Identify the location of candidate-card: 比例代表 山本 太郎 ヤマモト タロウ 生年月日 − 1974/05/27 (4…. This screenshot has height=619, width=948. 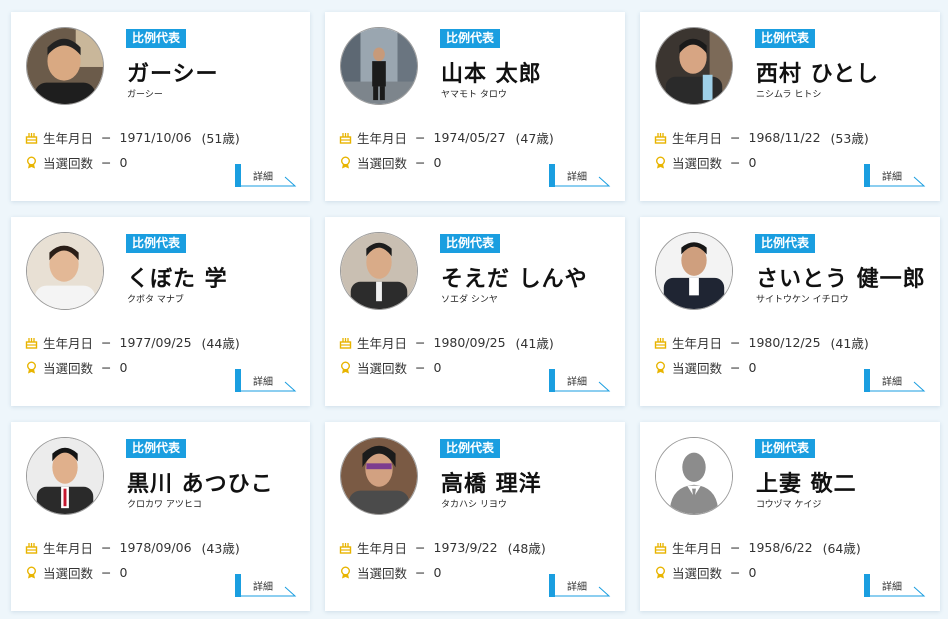
(475, 106).